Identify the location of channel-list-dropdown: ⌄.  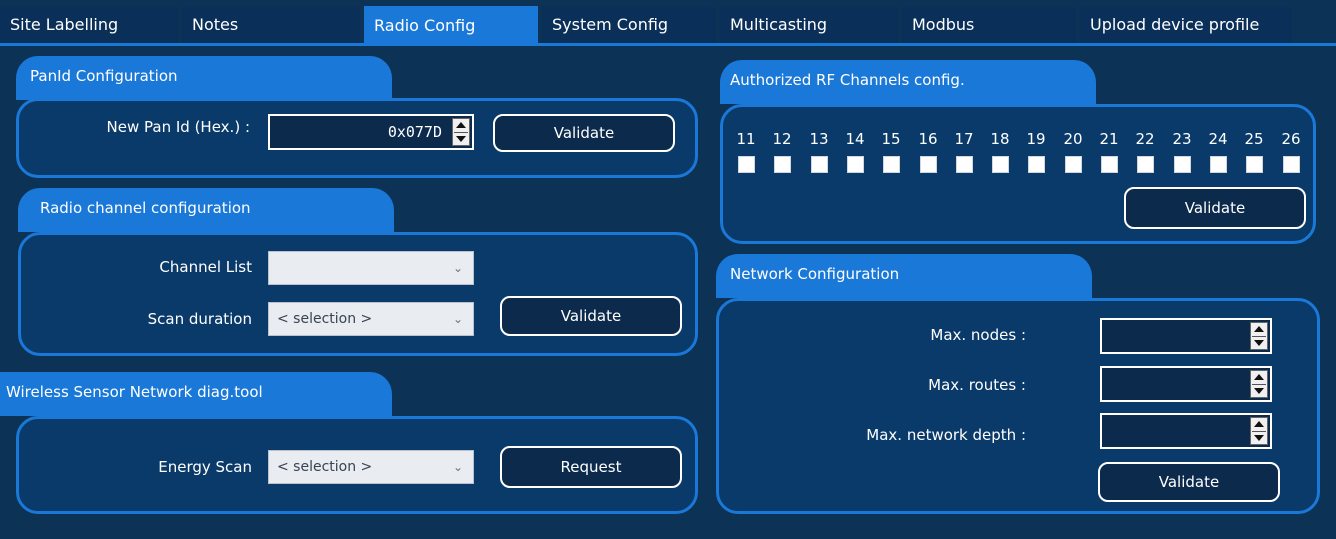
(371, 268).